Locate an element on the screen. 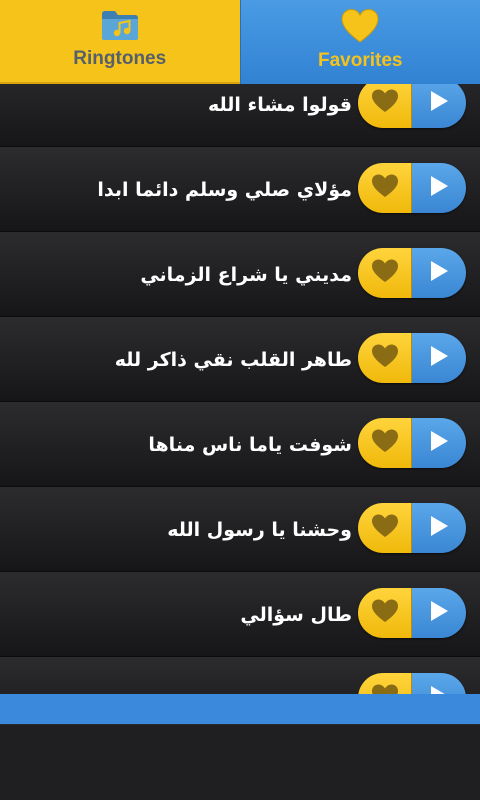 This screenshot has width=480, height=800. list-item: وحشنا يا رسول الله is located at coordinates (240, 529).